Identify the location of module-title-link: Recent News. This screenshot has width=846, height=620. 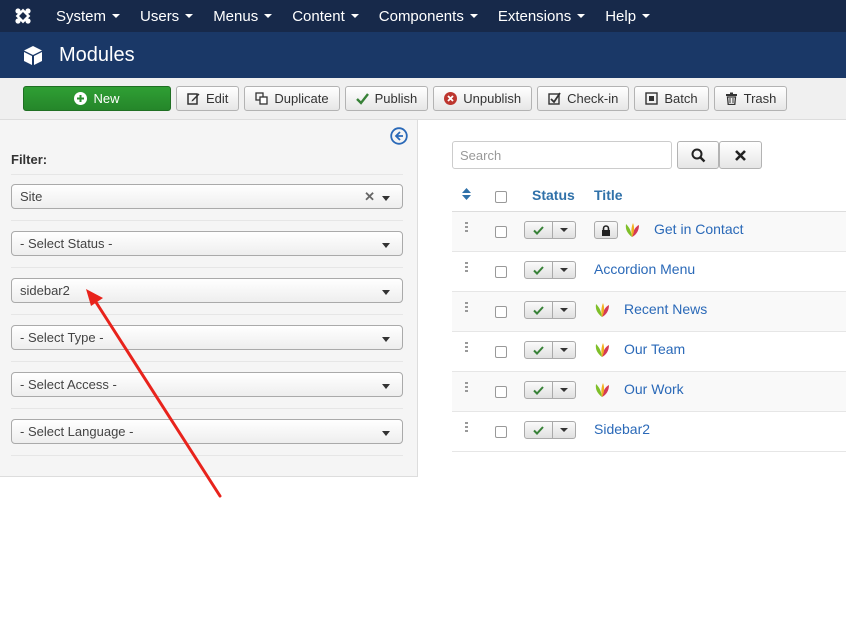
(665, 309).